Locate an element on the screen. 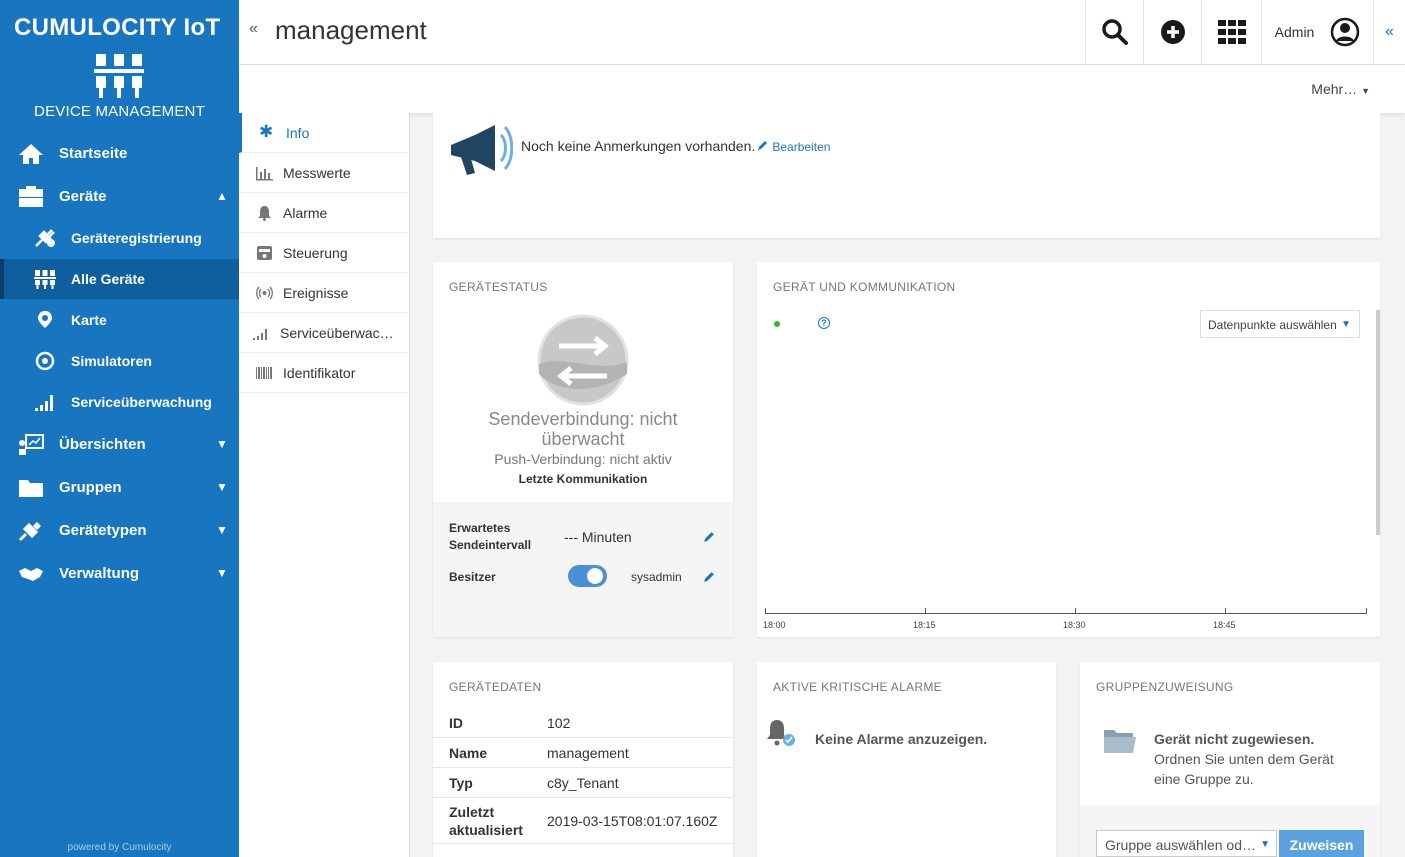  handshake-icon is located at coordinates (31, 574).